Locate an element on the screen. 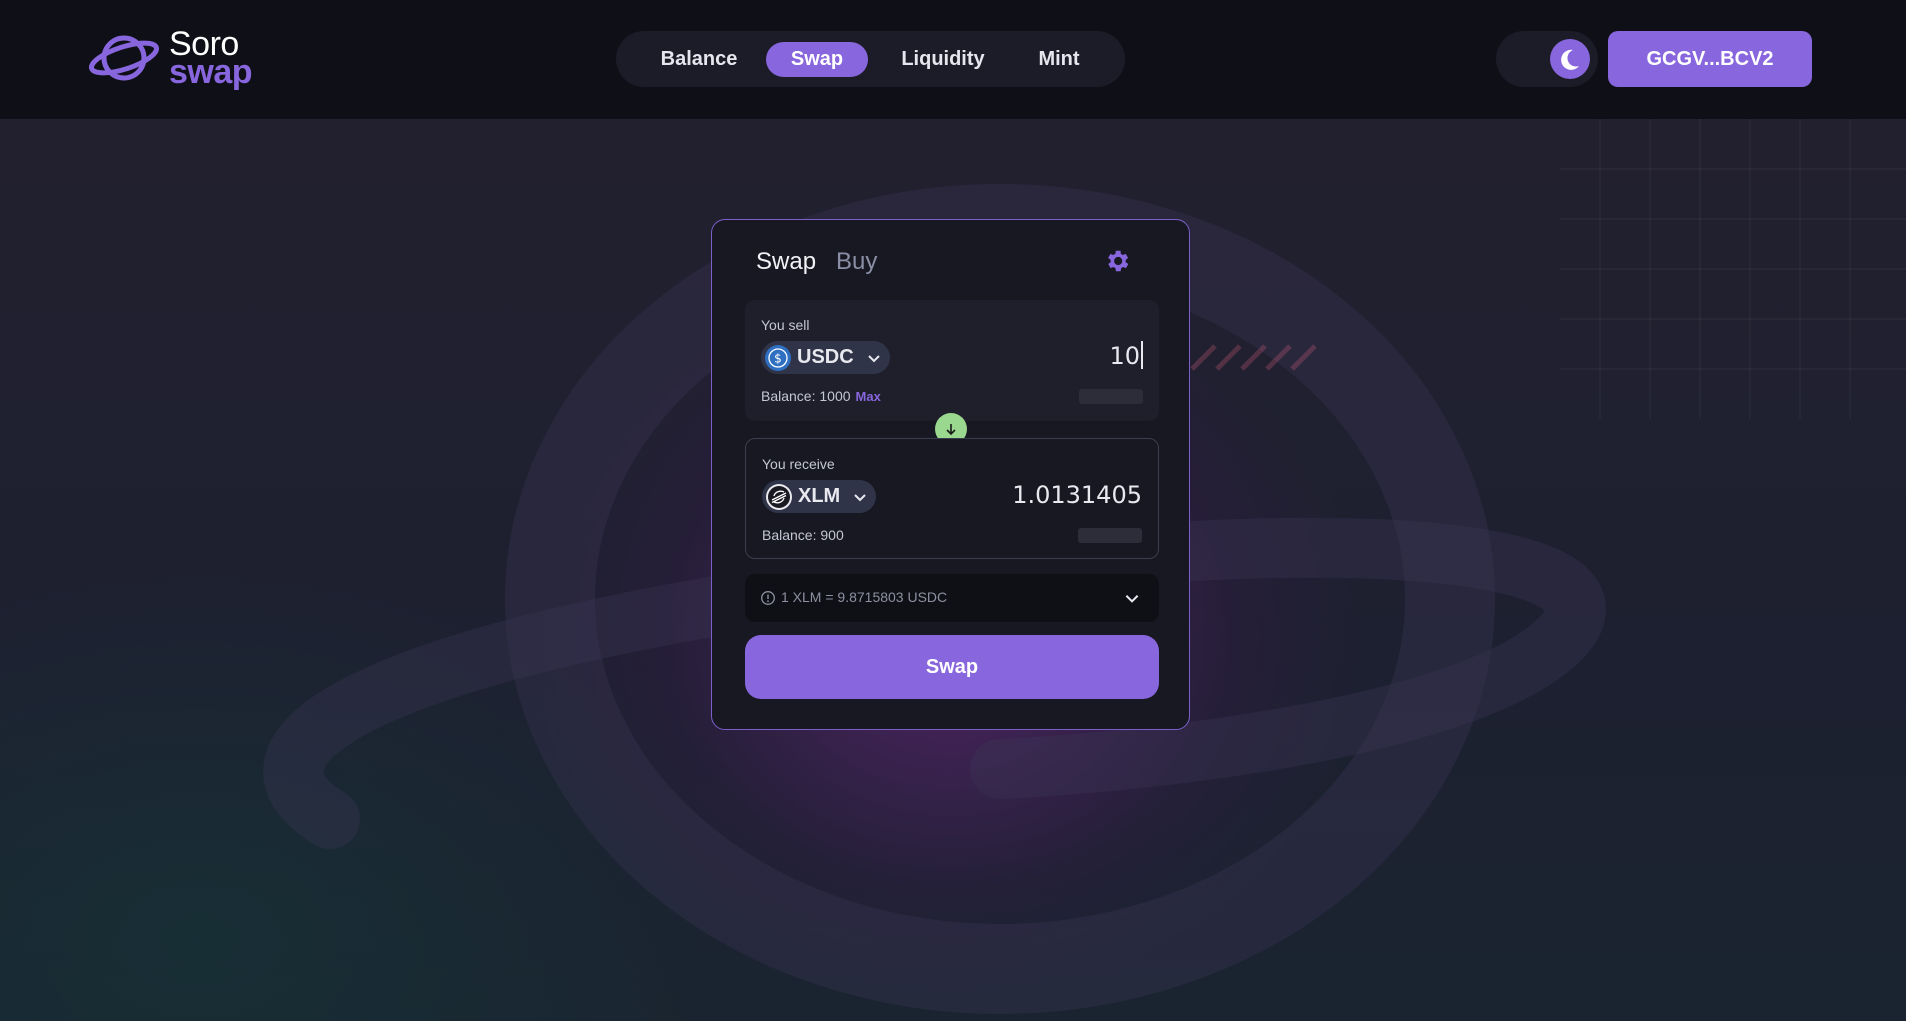 This screenshot has width=1906, height=1021. receive-label: You receive is located at coordinates (798, 464).